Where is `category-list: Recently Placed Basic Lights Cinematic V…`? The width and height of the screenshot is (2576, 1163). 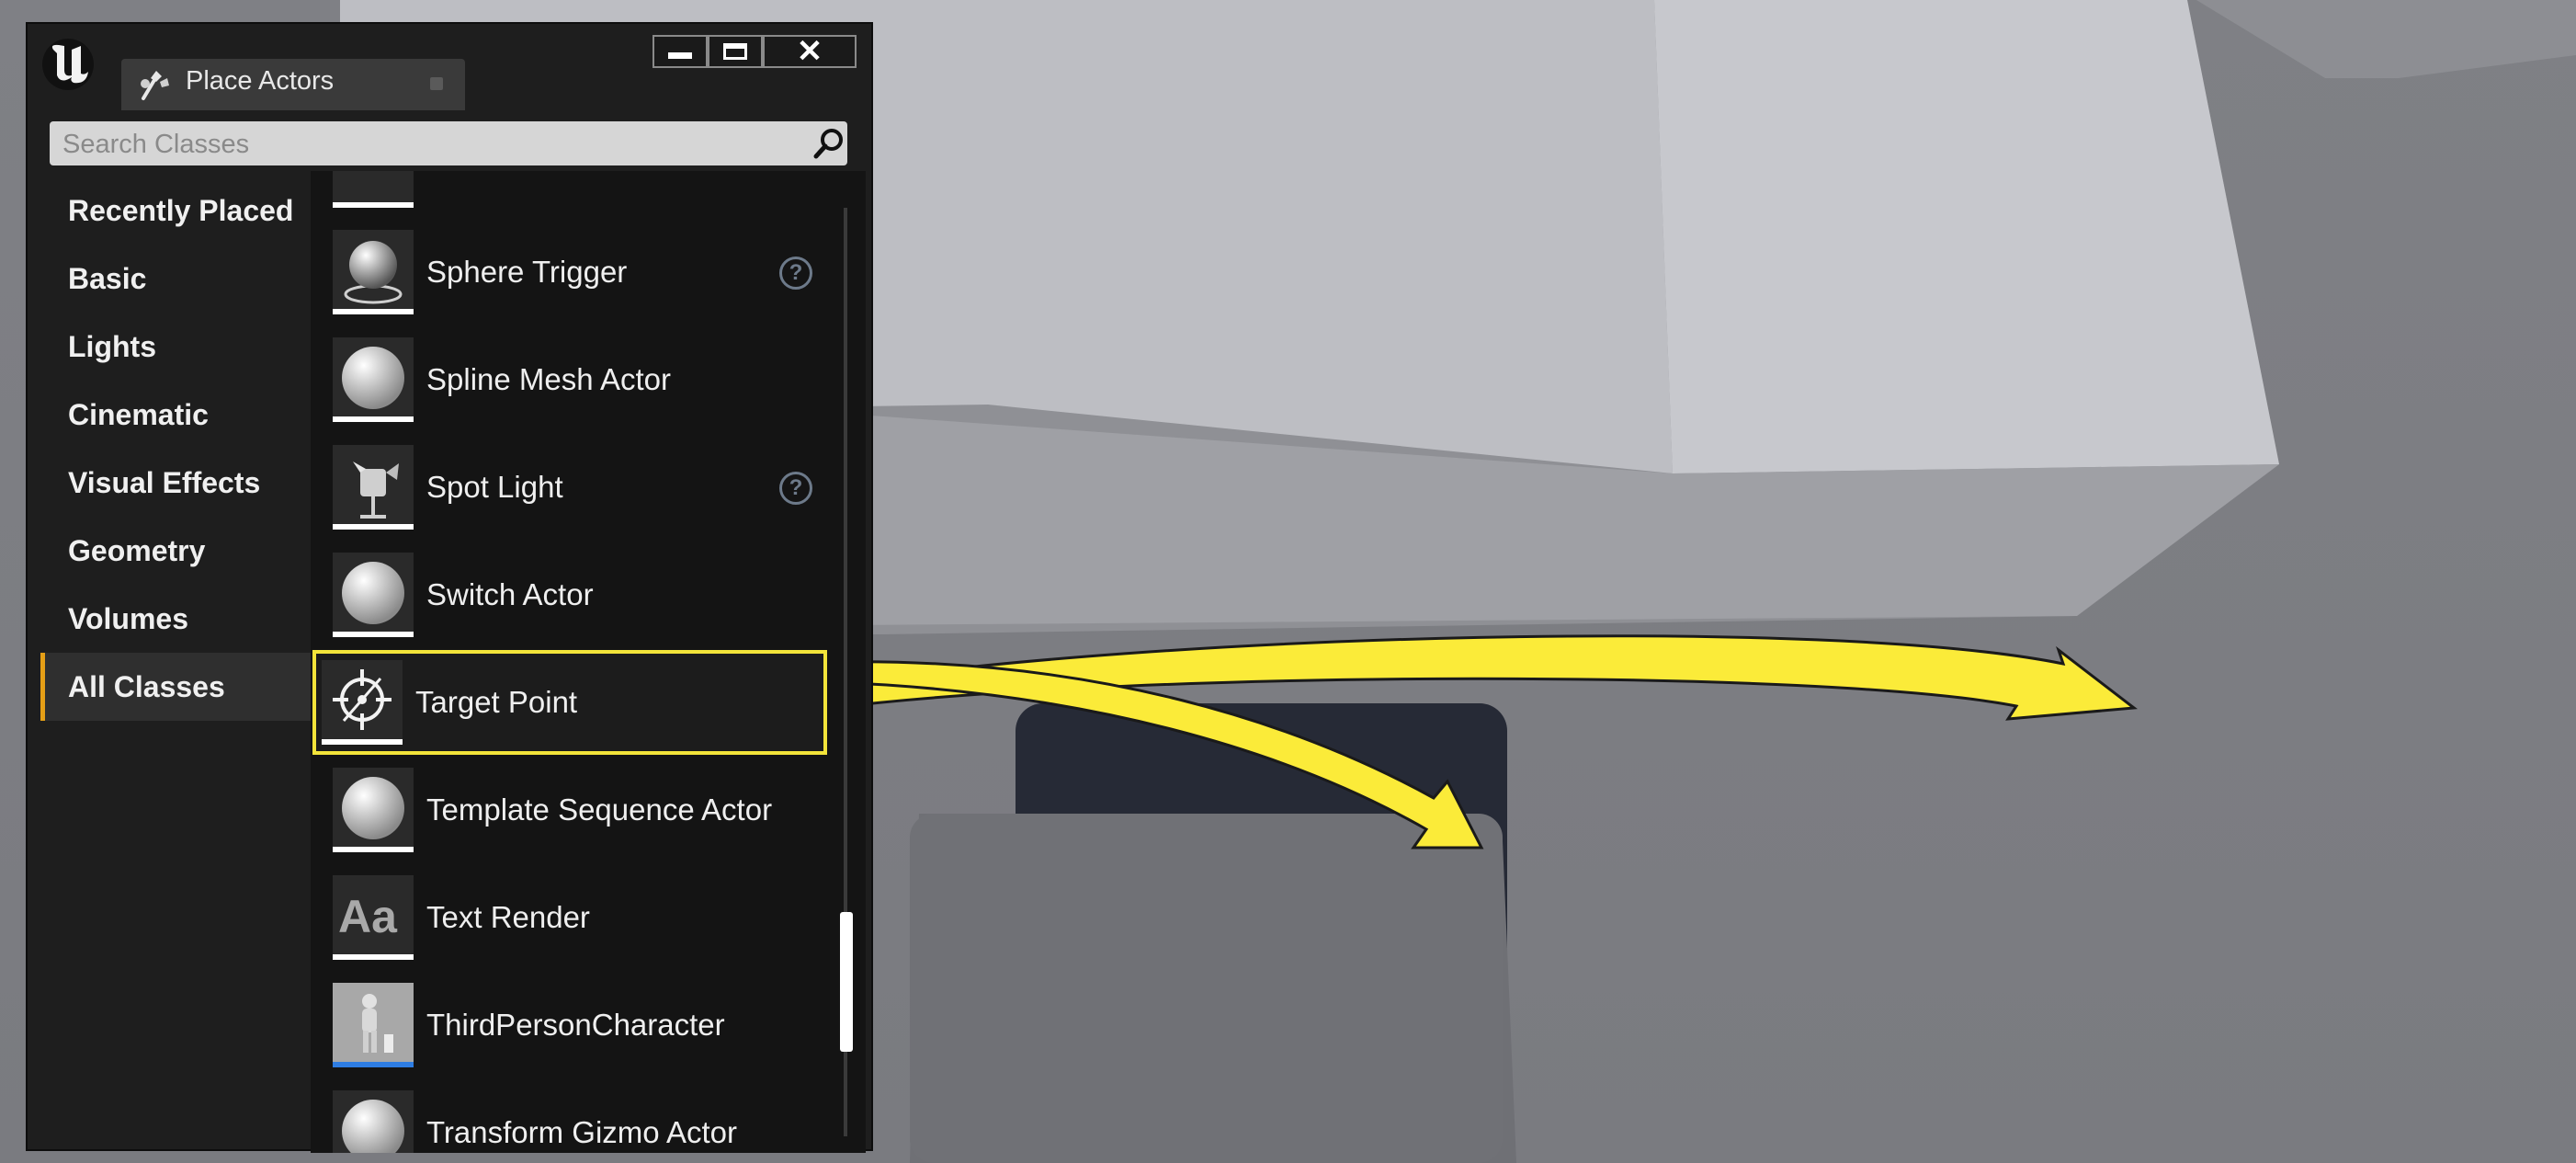
category-list: Recently Placed Basic Lights Cinematic V… is located at coordinates (178, 449).